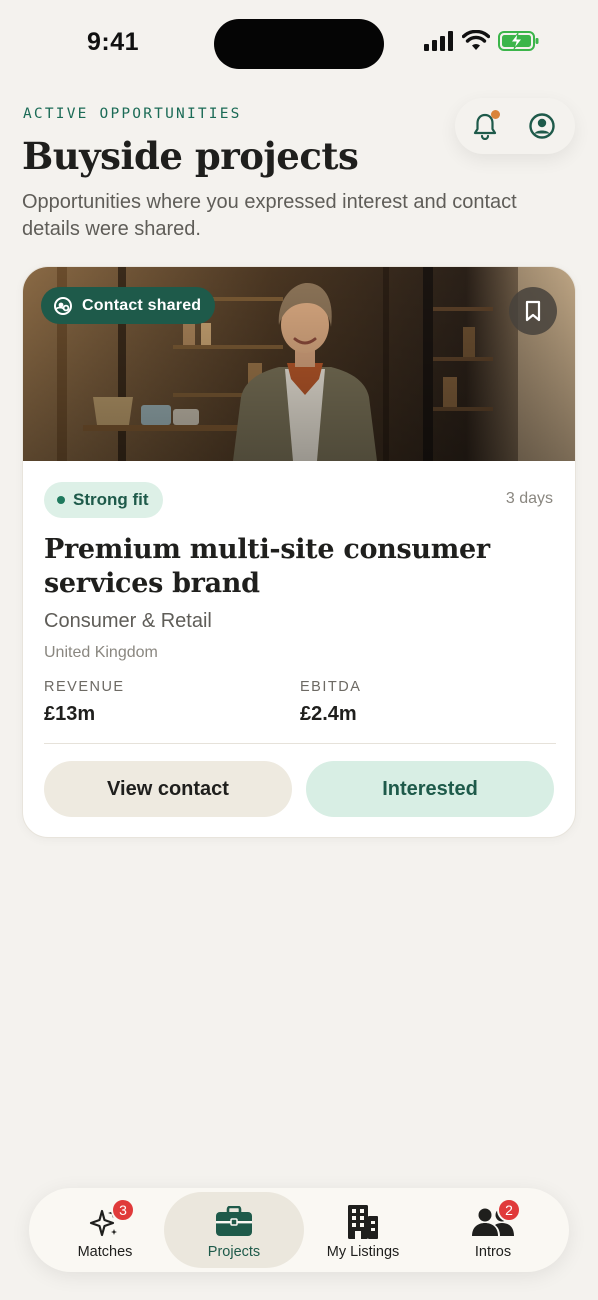 This screenshot has width=598, height=1300. Describe the element at coordinates (493, 1252) in the screenshot. I see `nav-label-intros: Intros` at that location.